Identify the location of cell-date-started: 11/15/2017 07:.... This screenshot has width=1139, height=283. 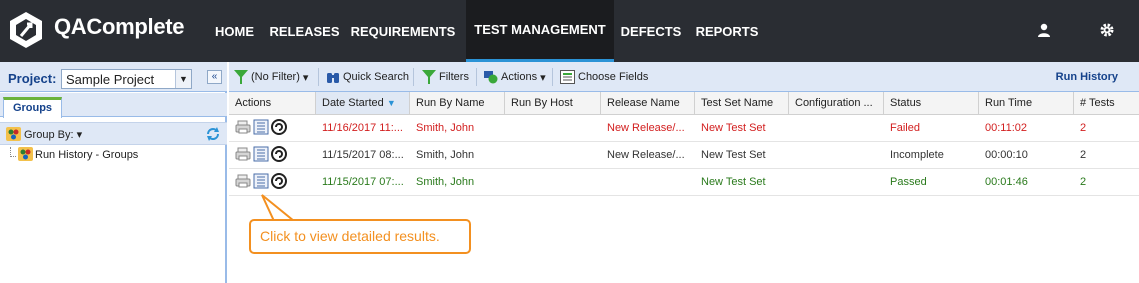
(363, 182).